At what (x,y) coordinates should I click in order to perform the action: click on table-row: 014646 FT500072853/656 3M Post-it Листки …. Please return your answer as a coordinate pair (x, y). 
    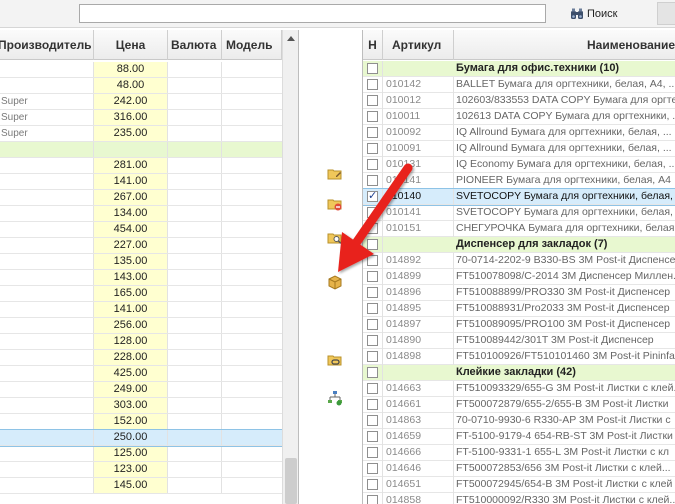
    Looking at the image, I should click on (519, 468).